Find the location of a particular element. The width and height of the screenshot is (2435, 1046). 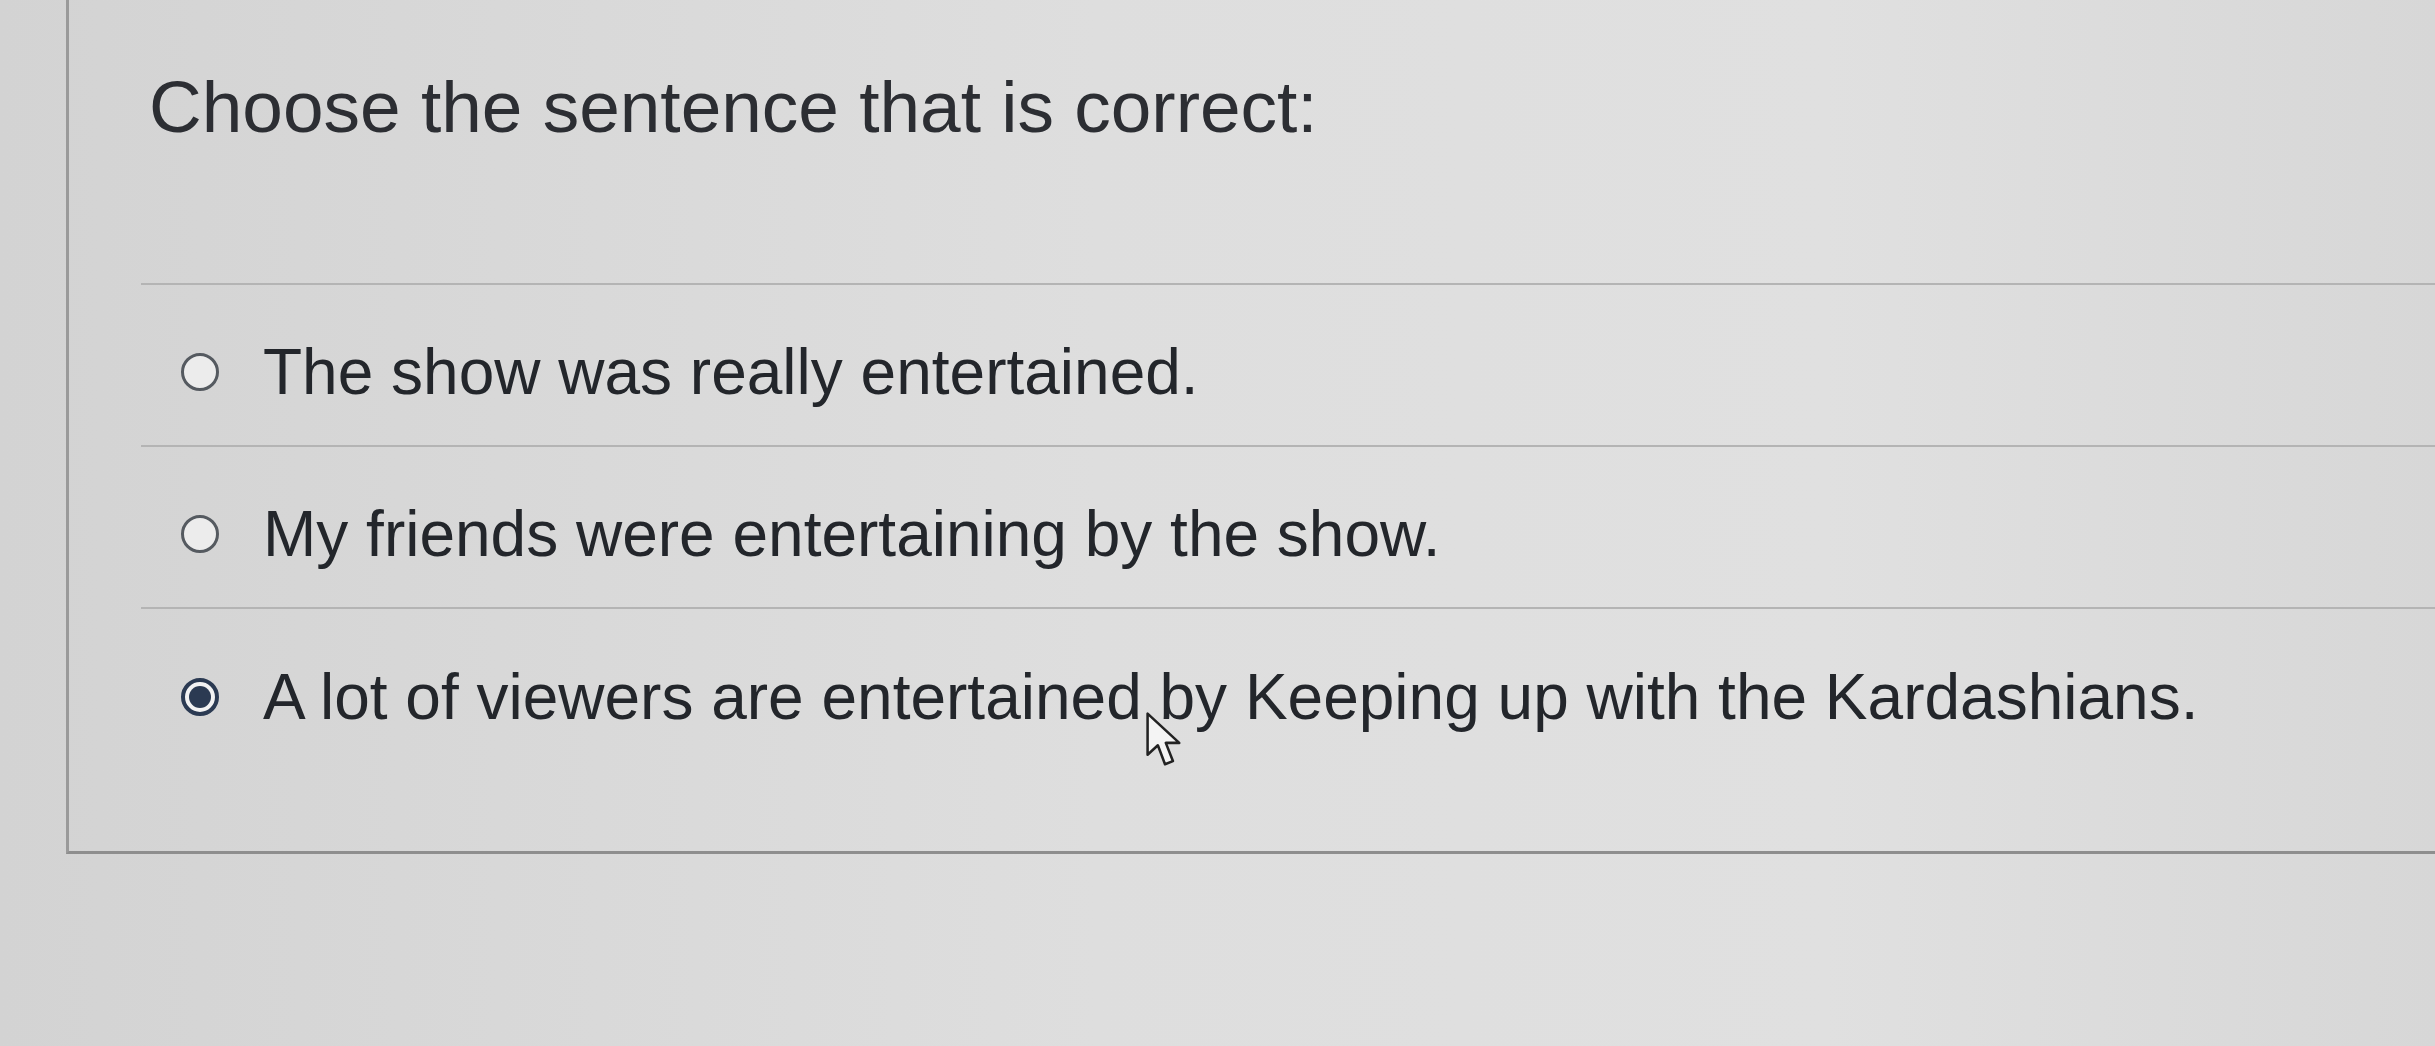

option-label: The show was really entertained. is located at coordinates (731, 372).